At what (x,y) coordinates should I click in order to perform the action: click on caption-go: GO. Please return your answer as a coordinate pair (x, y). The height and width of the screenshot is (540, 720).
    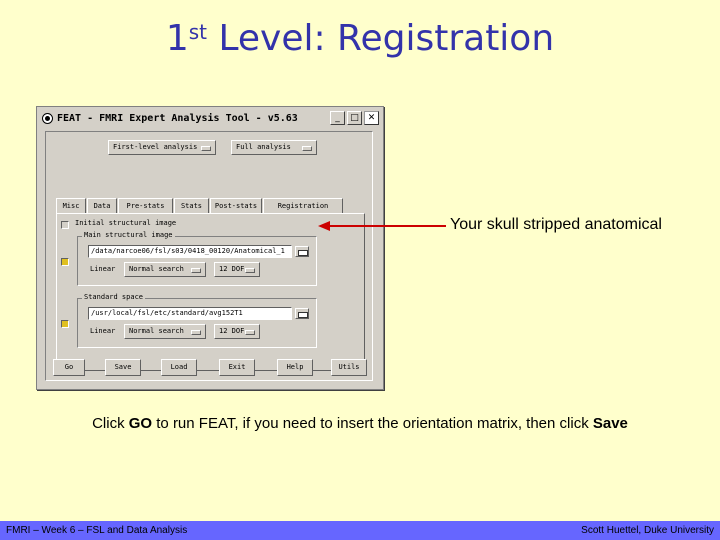
    Looking at the image, I should click on (140, 423).